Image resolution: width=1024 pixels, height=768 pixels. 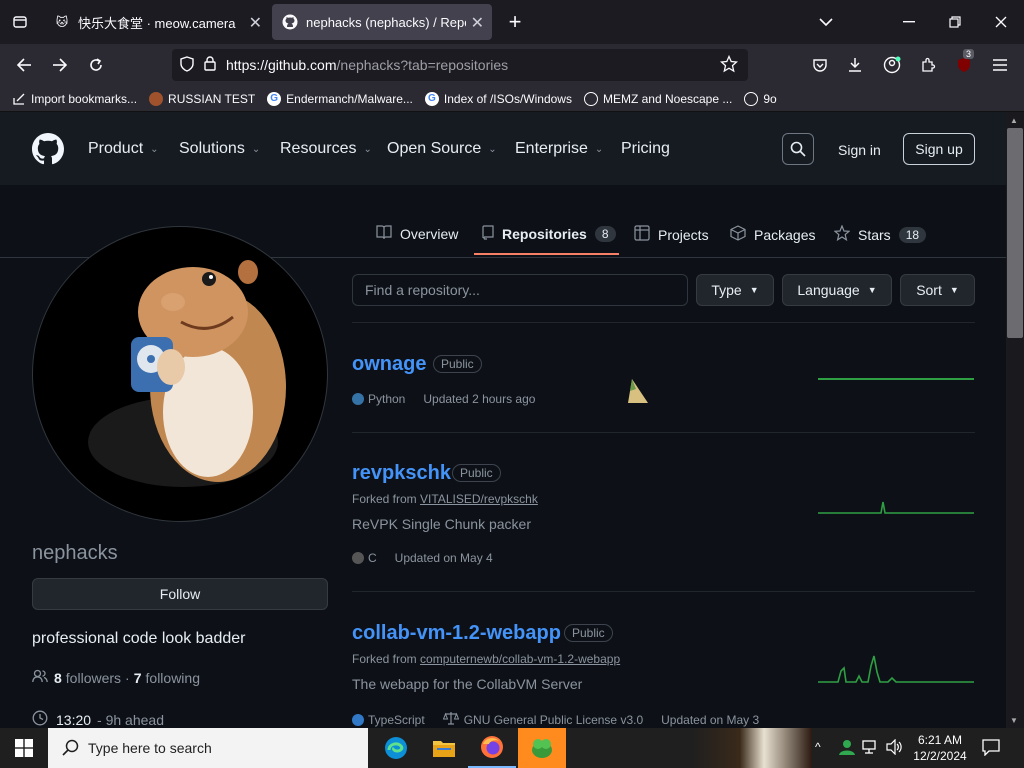 I want to click on repo-name-link: revpkschk, so click(x=401, y=473).